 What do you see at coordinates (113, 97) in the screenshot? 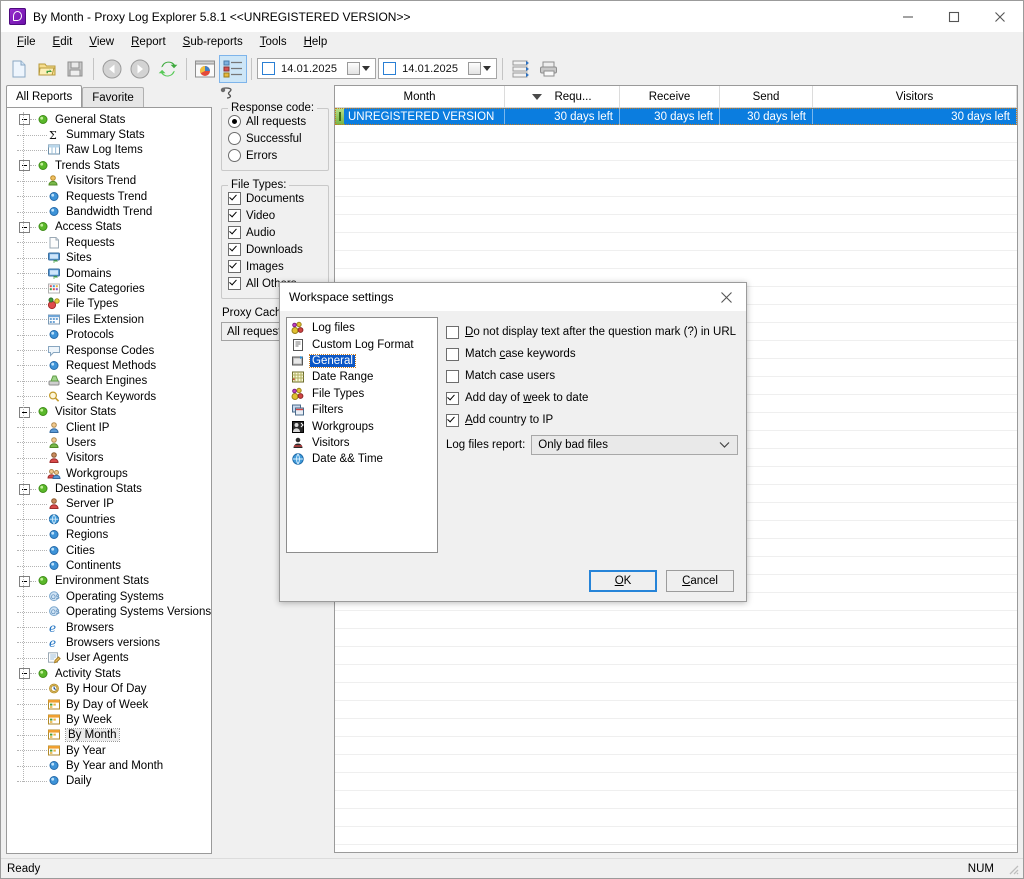
I see `tab-favorite: Favorite` at bounding box center [113, 97].